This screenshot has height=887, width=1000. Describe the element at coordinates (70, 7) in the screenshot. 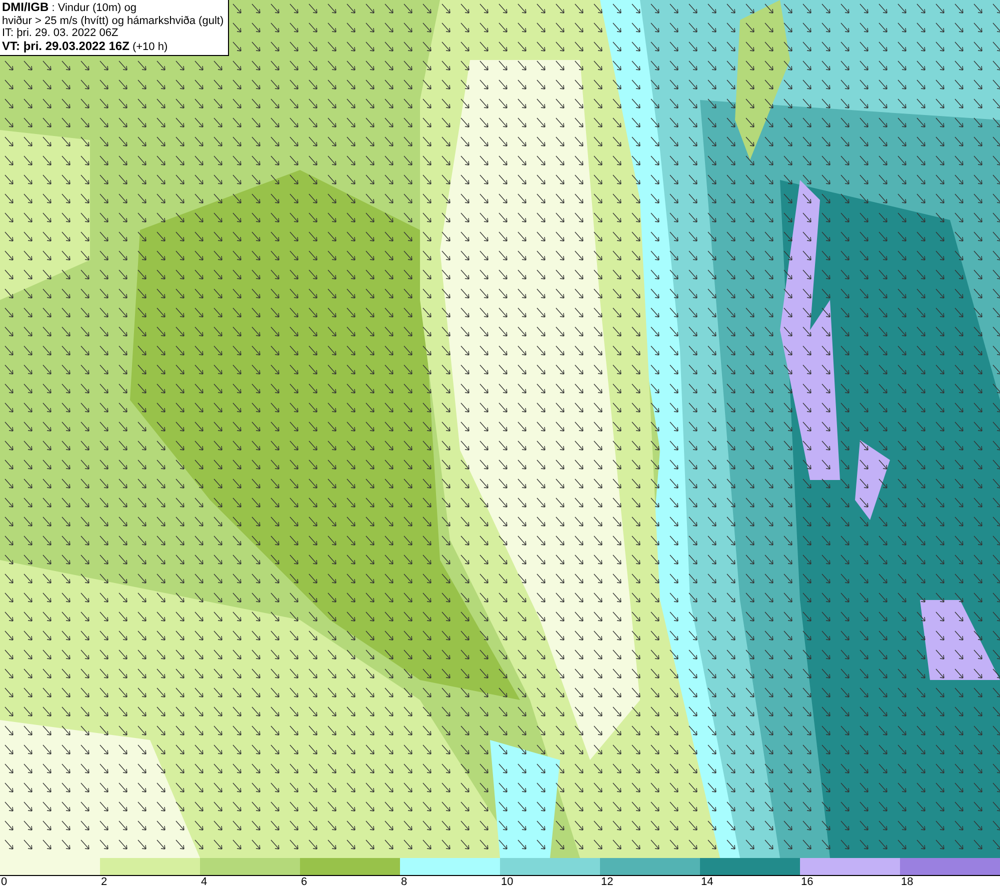

I see `info-text: DMI/IGB : Vindur (10m) og` at that location.